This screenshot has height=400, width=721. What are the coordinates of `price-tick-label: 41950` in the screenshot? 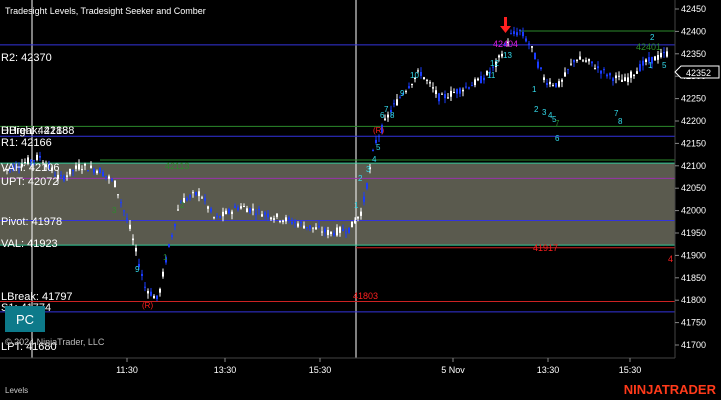 It's located at (693, 233).